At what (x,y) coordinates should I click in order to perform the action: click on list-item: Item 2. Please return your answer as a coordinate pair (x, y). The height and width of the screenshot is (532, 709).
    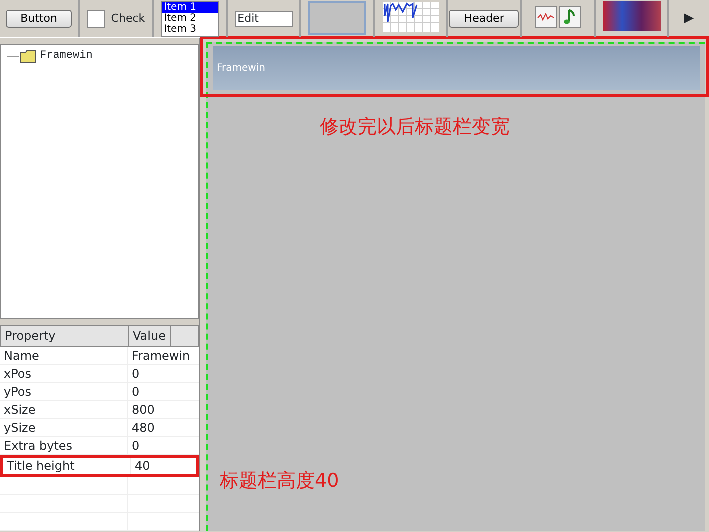
    Looking at the image, I should click on (190, 18).